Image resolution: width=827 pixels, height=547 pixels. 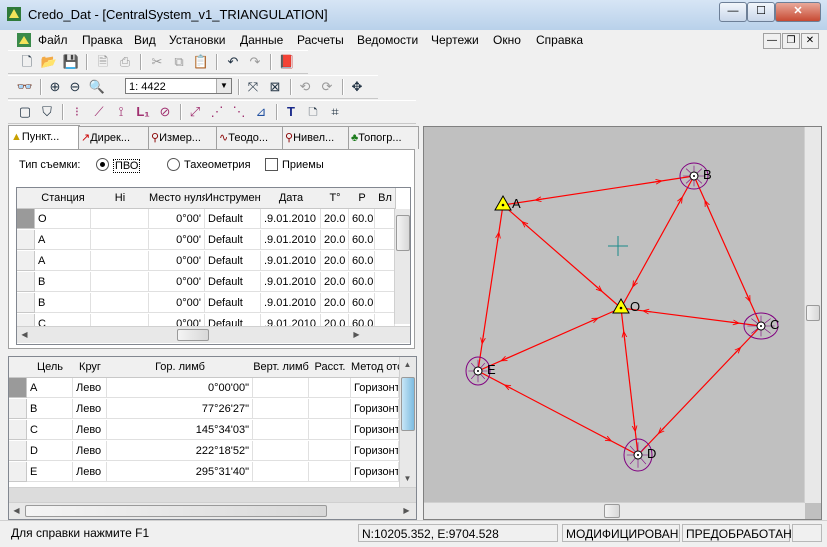 I want to click on sets-checkbox, so click(x=271, y=164).